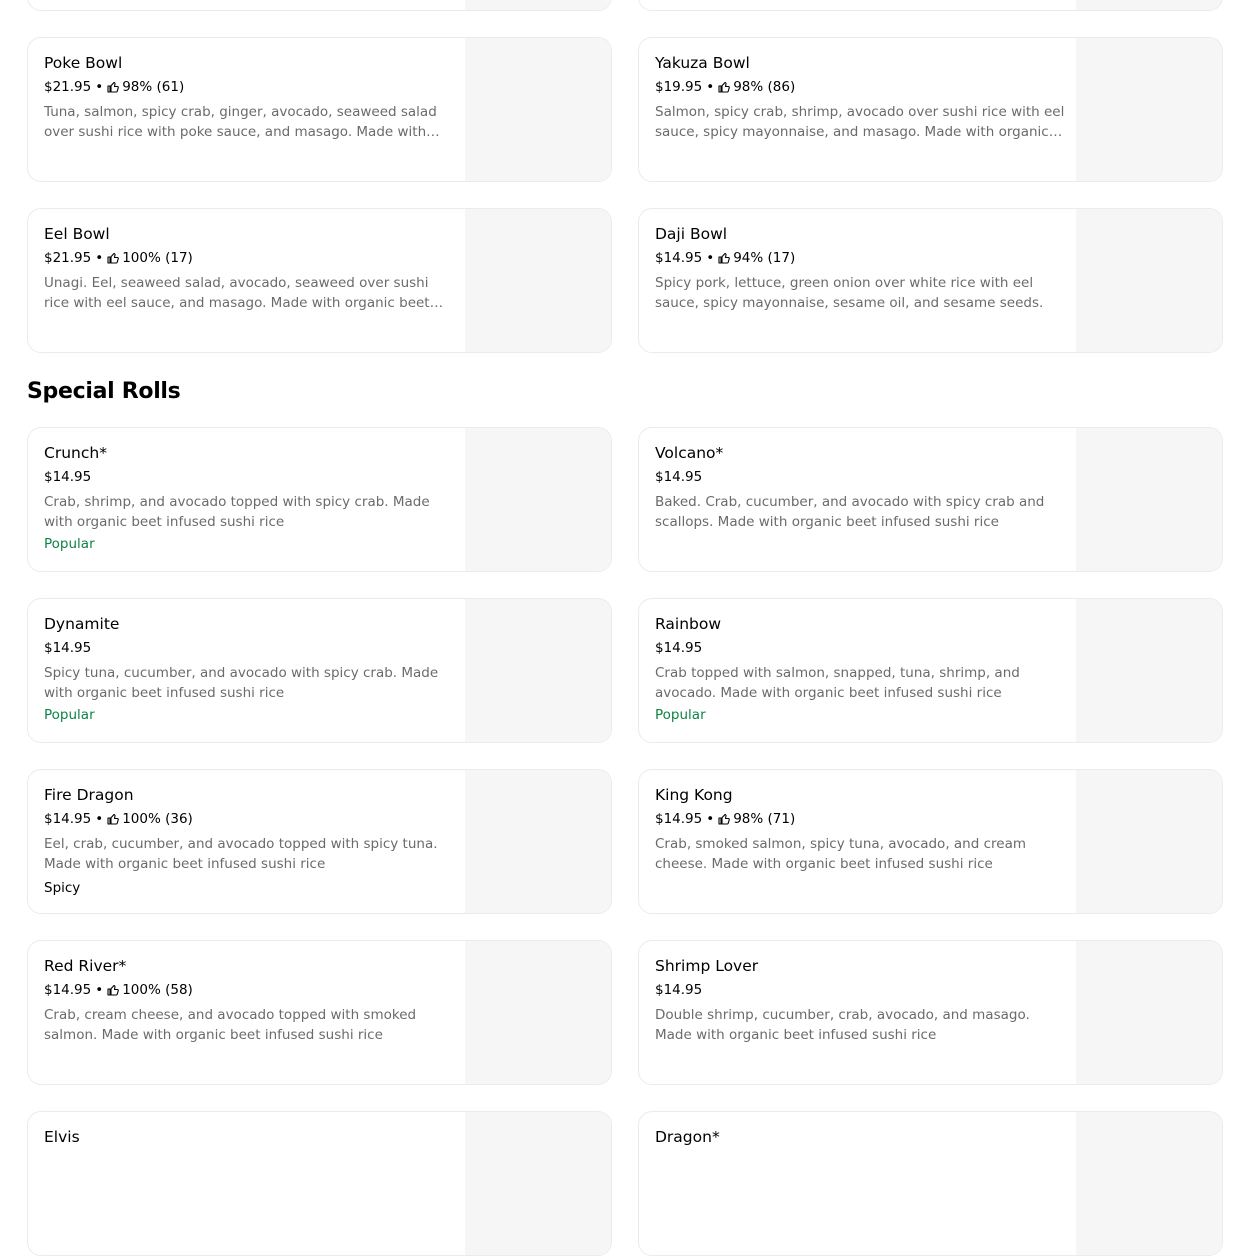 The width and height of the screenshot is (1250, 1256). Describe the element at coordinates (153, 87) in the screenshot. I see `item-rating: 98% (61)` at that location.